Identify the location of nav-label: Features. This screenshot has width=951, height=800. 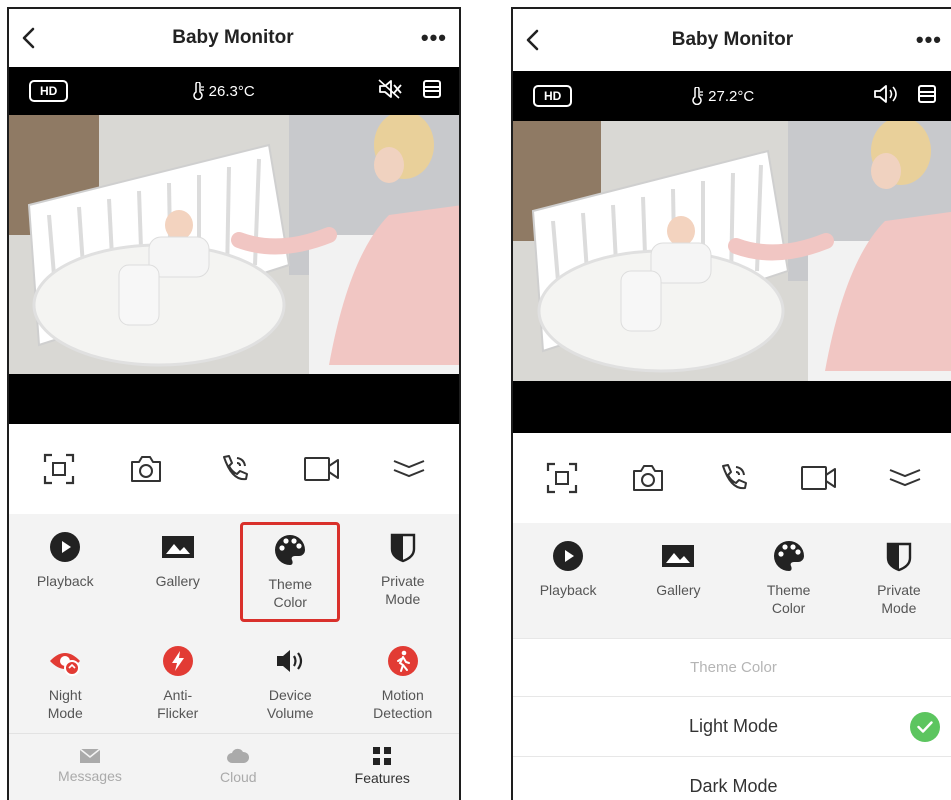
(382, 777).